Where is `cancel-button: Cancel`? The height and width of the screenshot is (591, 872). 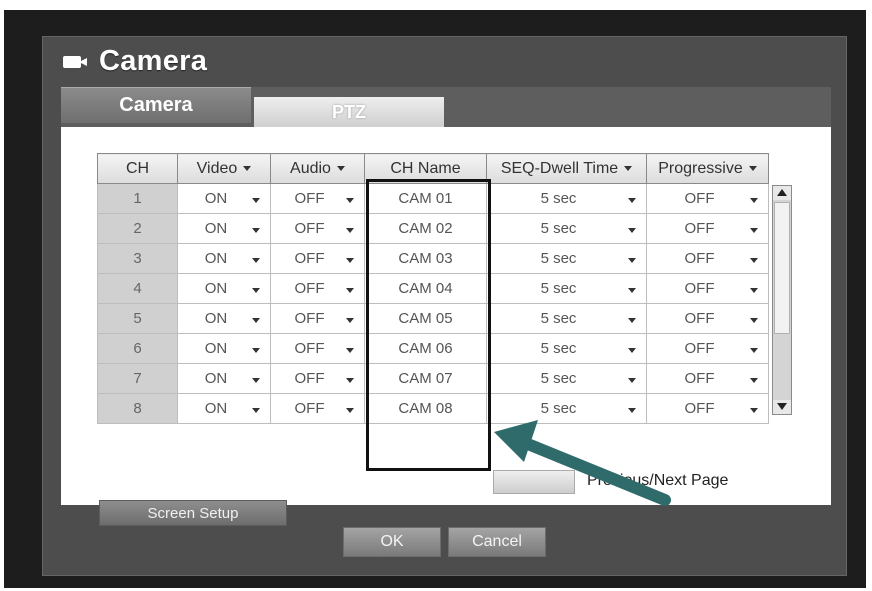 cancel-button: Cancel is located at coordinates (497, 542).